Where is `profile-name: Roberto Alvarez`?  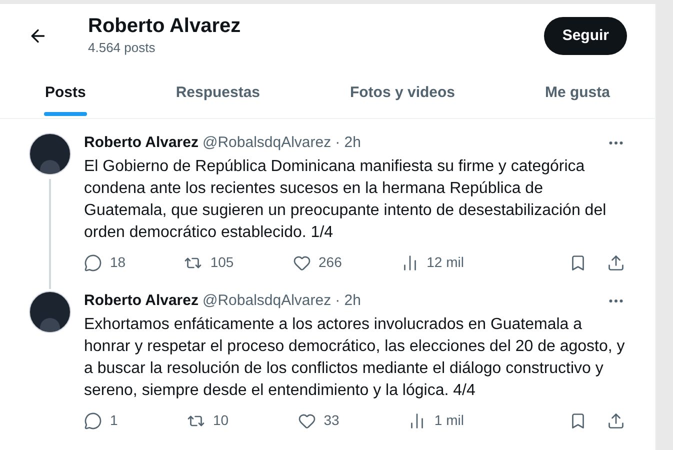
profile-name: Roberto Alvarez is located at coordinates (165, 26).